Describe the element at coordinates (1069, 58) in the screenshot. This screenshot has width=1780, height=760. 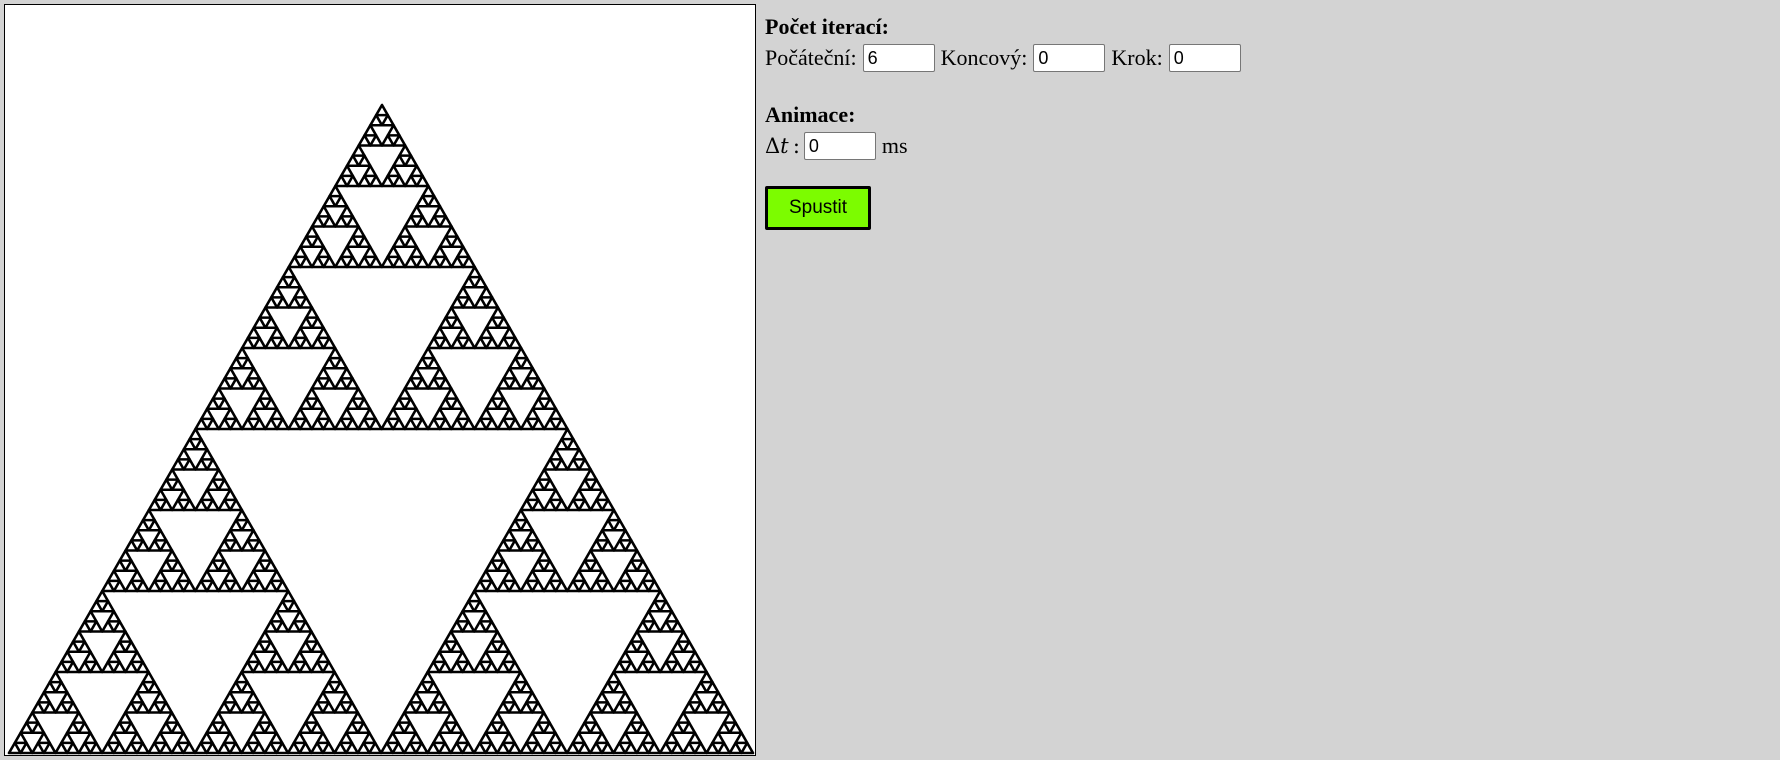
I see `end-iterations-input` at that location.